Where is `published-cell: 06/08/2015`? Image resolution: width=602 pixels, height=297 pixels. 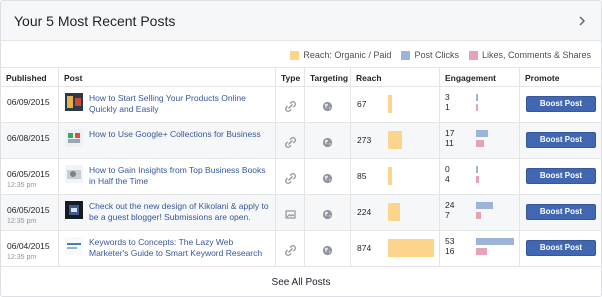
published-cell: 06/08/2015 is located at coordinates (29, 140).